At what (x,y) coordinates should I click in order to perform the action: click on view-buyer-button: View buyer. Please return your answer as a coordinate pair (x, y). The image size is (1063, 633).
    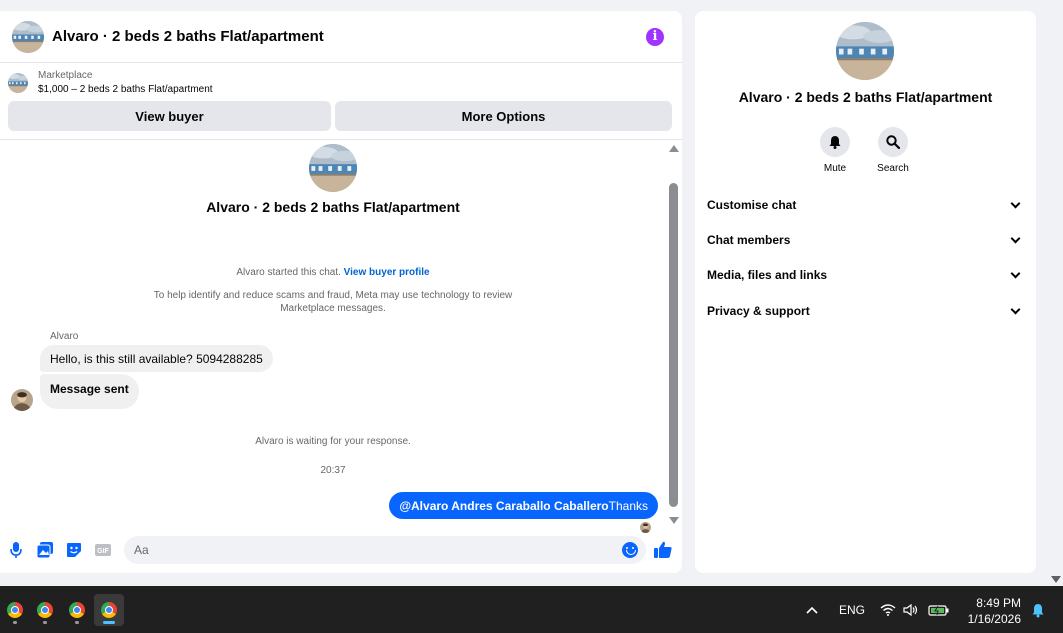
    Looking at the image, I should click on (169, 116).